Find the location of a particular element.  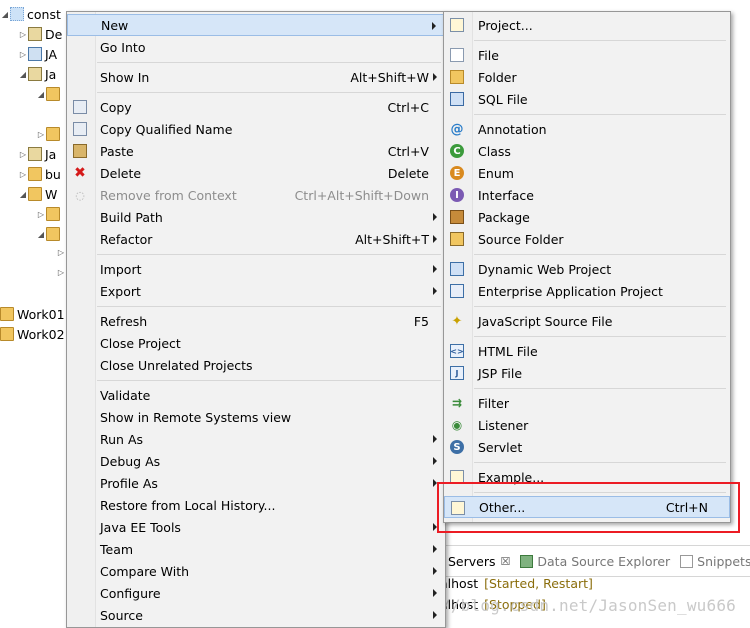

tab-snippets: Snippets is located at coordinates (715, 561).